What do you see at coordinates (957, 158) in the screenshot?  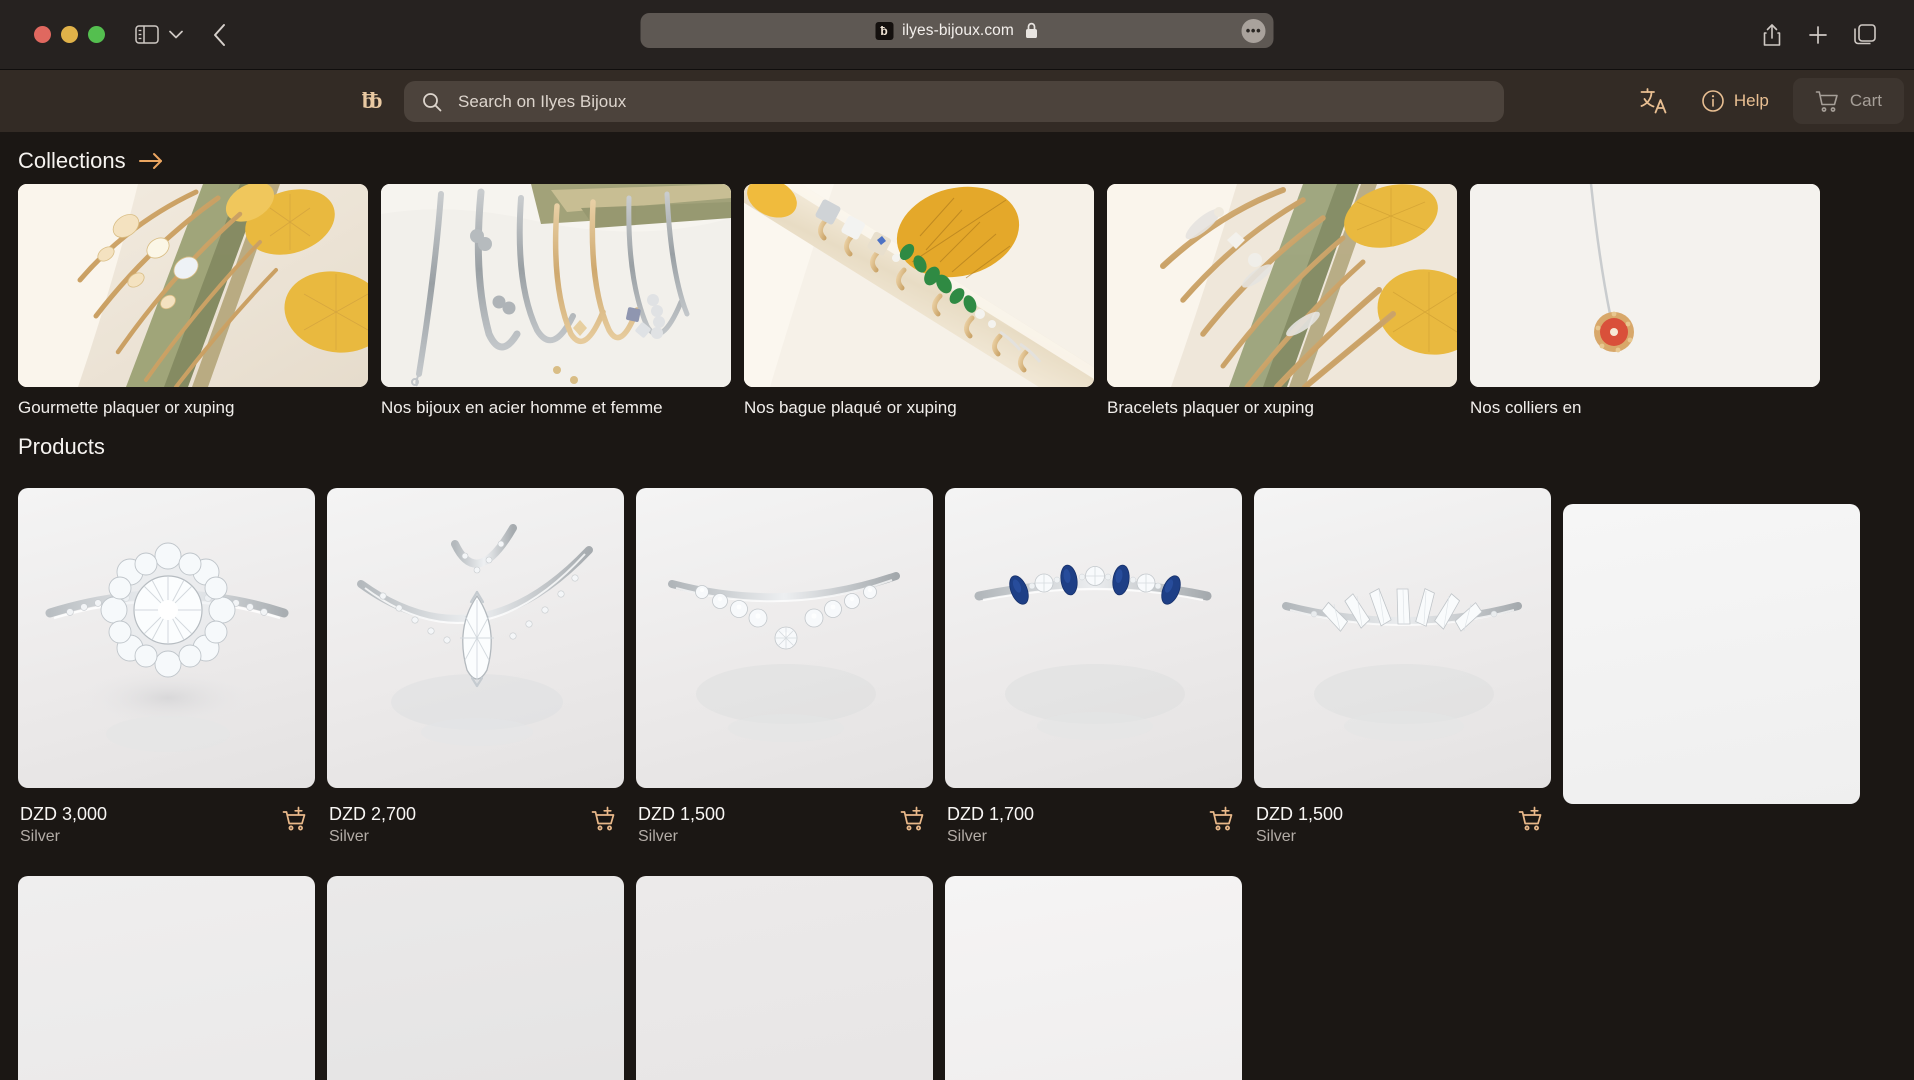 I see `collections-section-header: Collections` at bounding box center [957, 158].